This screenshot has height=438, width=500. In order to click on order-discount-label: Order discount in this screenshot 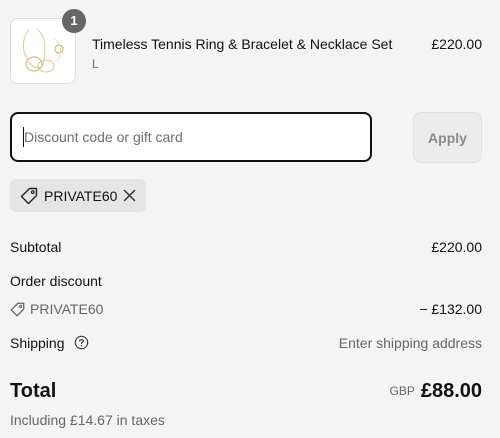, I will do `click(56, 281)`.